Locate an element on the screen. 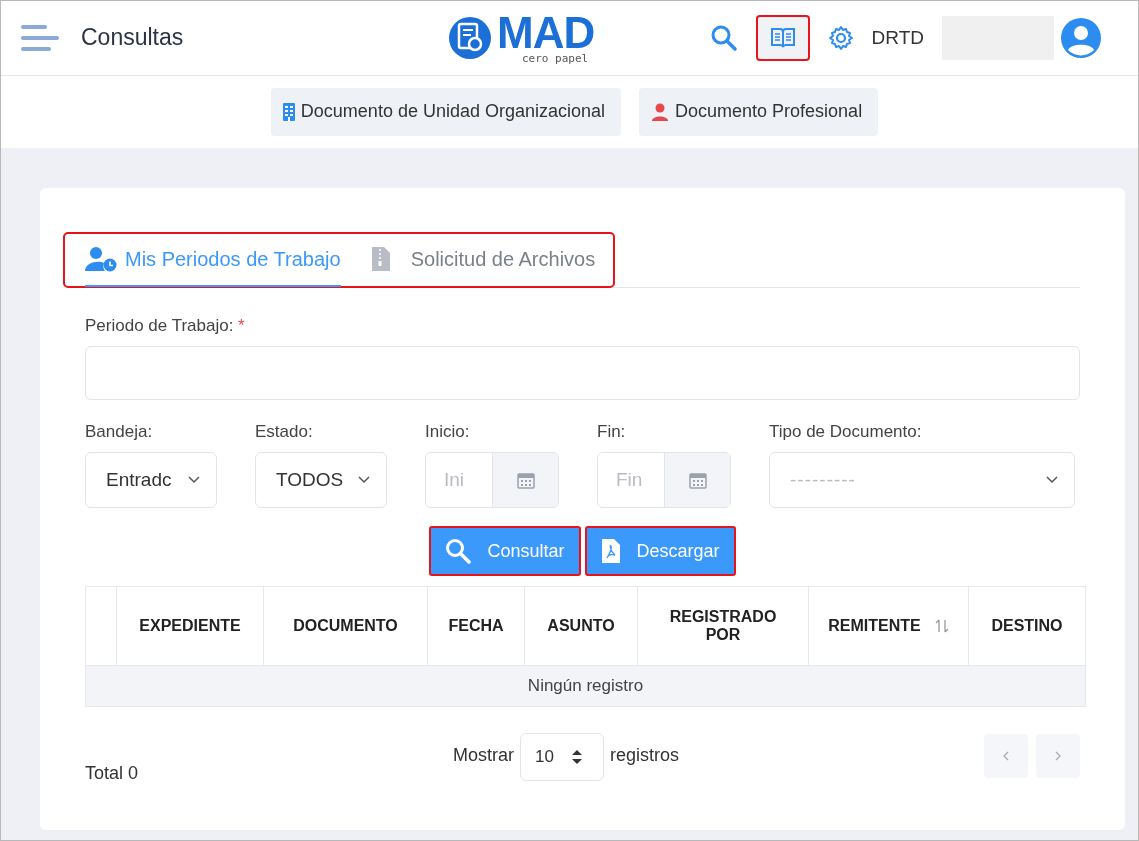 The width and height of the screenshot is (1139, 841). avatar-icon is located at coordinates (1081, 37).